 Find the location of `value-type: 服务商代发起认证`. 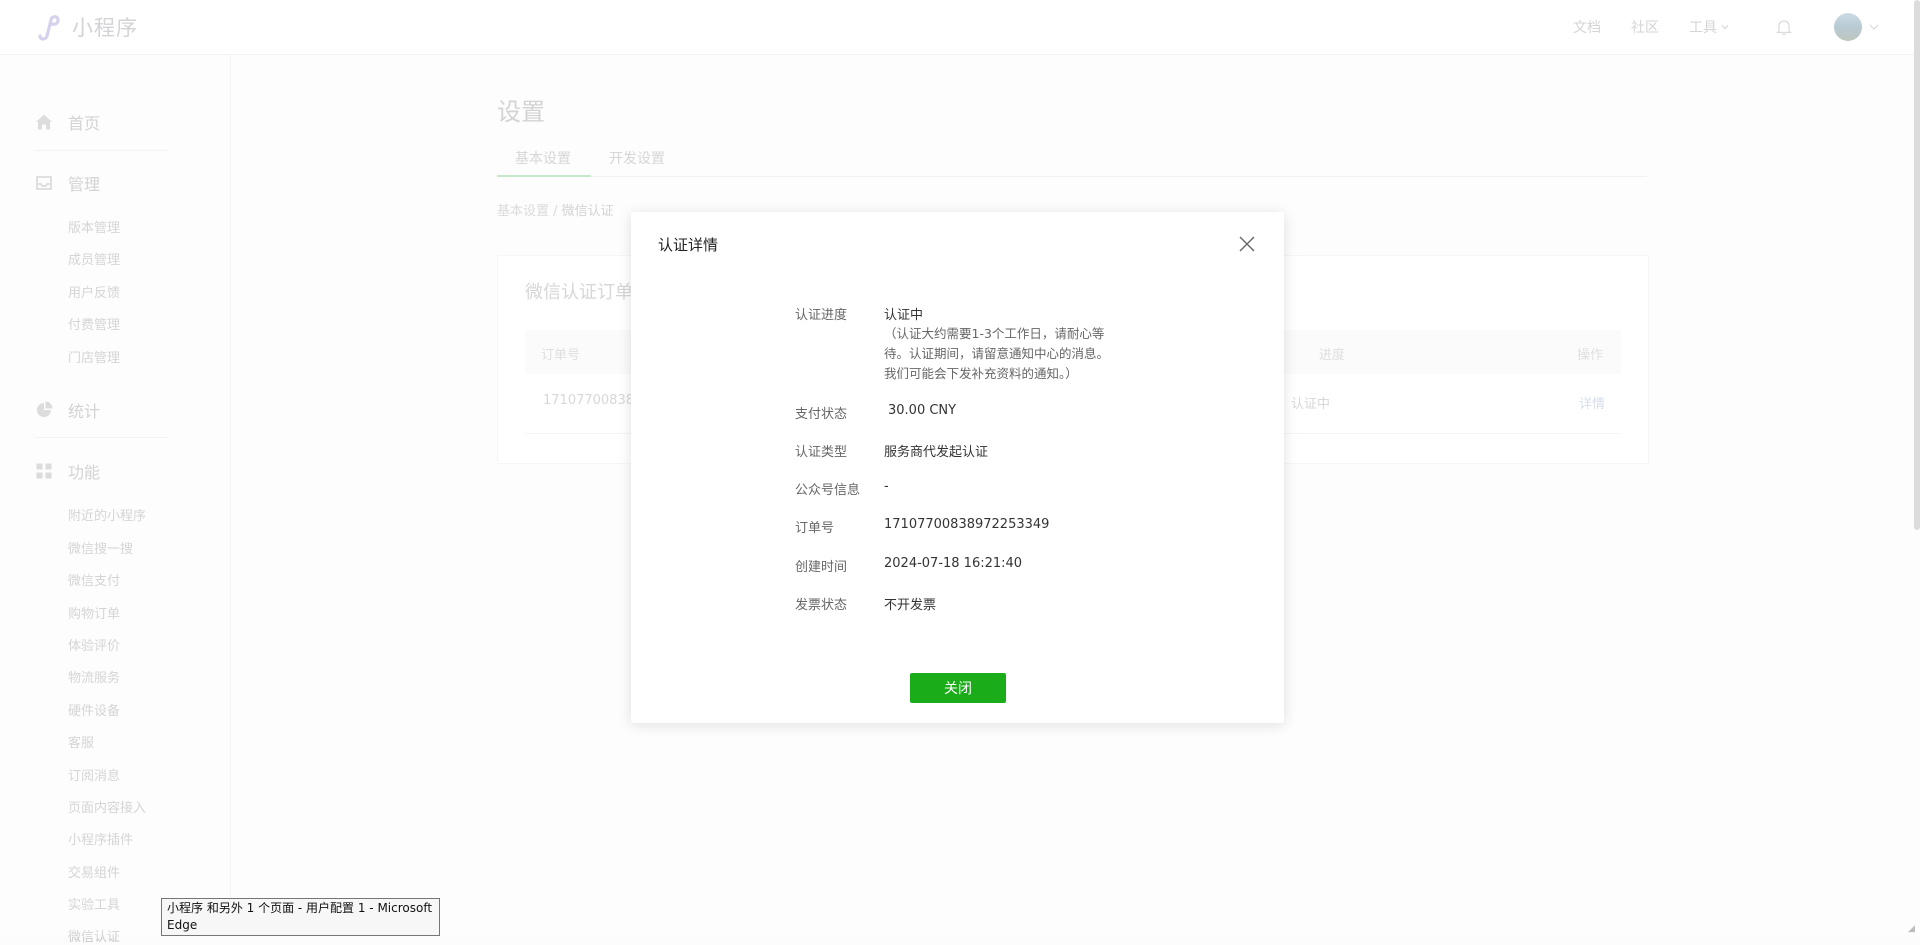

value-type: 服务商代发起认证 is located at coordinates (936, 452).